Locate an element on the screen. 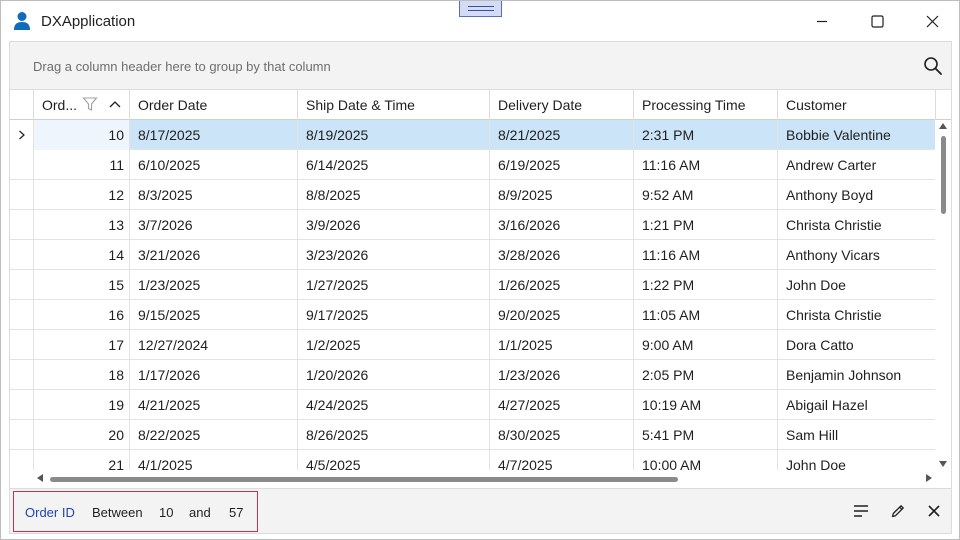  filter-criteria: Order ID Between 10 and 57 is located at coordinates (135, 511).